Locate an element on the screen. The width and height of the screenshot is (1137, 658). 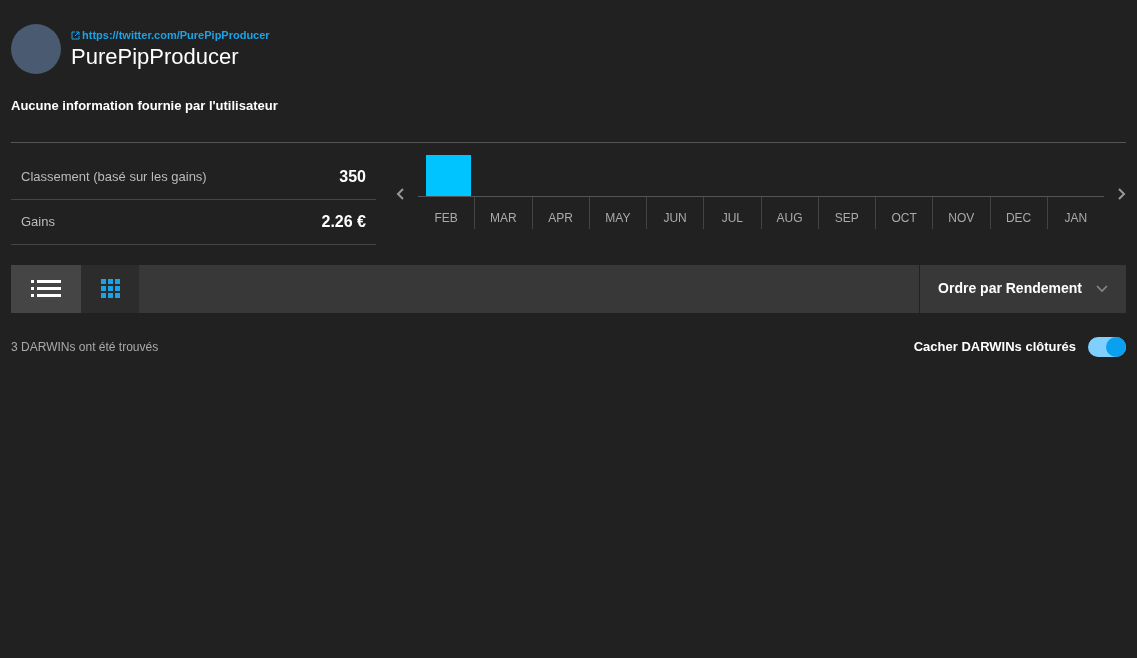
list-view-button is located at coordinates (46, 288).